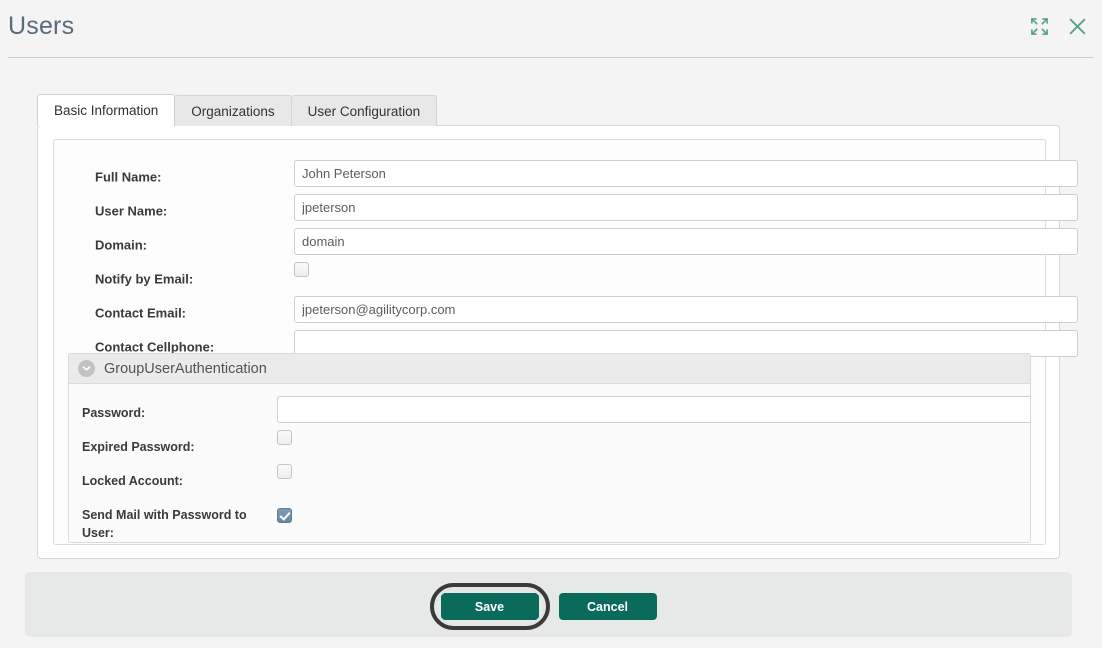  I want to click on domain-input, so click(686, 241).